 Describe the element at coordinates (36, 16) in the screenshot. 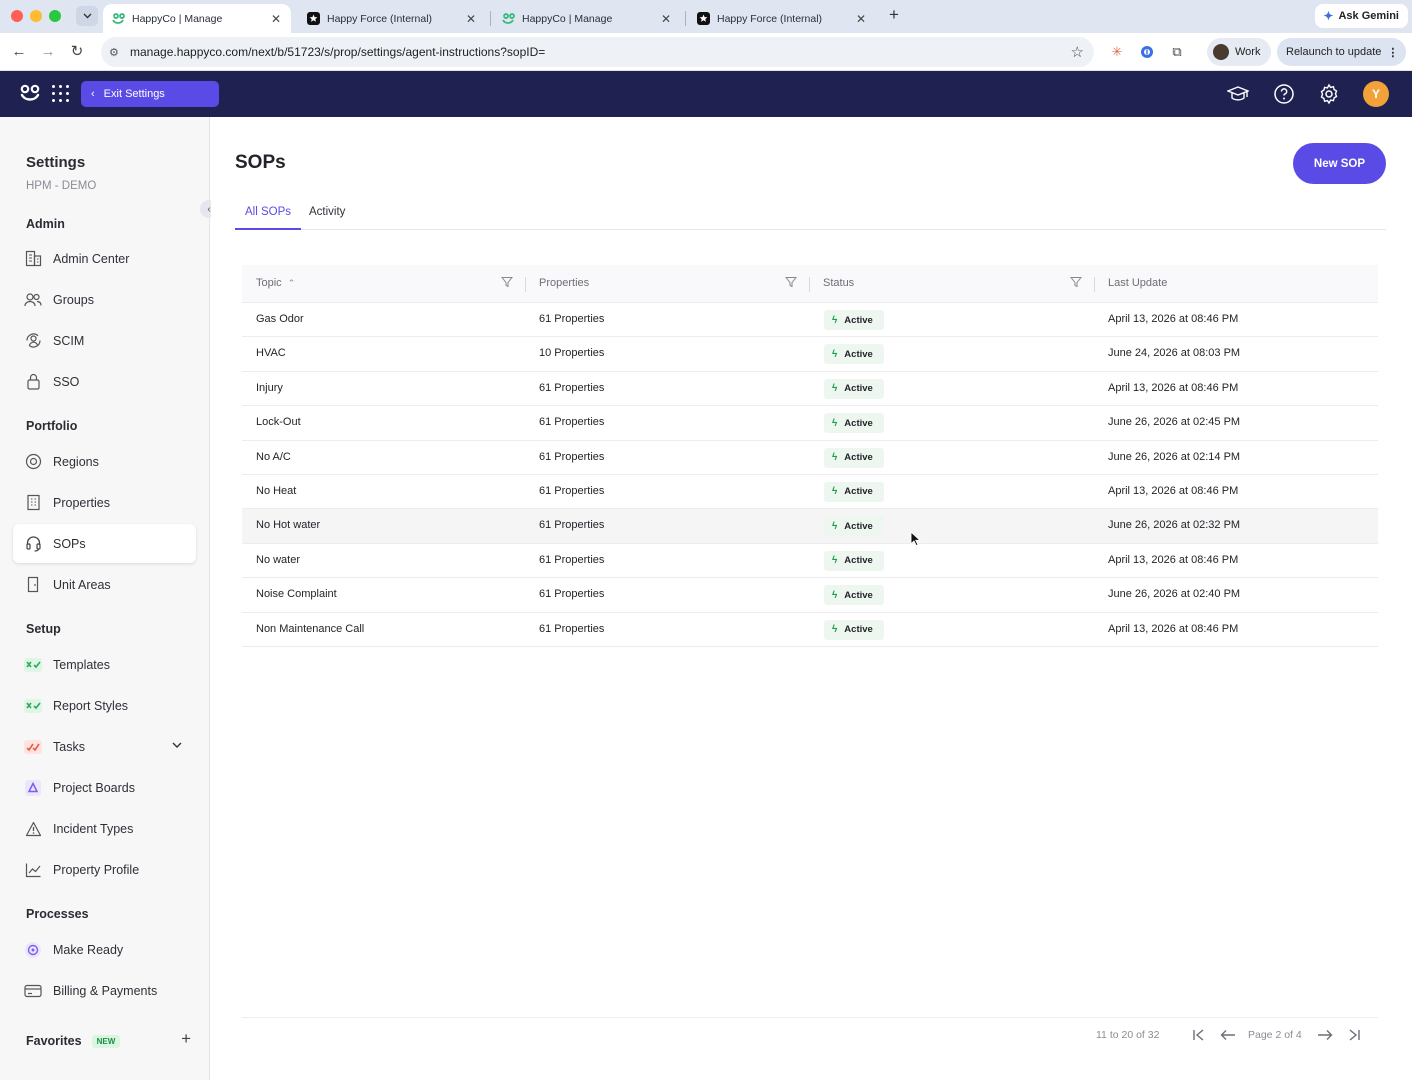

I see `minimize-window-button` at that location.